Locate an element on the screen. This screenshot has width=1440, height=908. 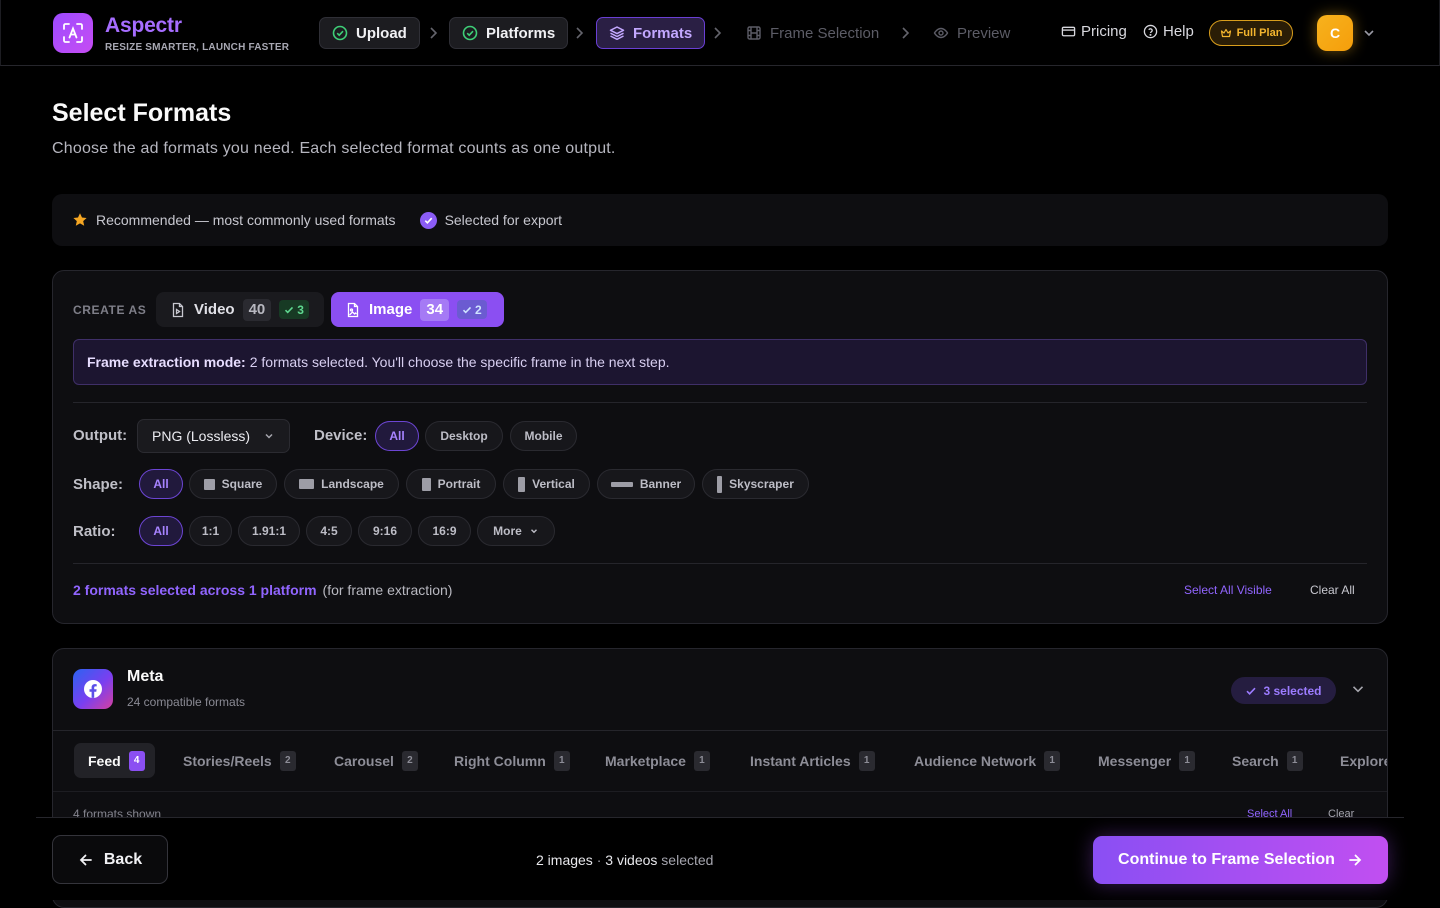
step-label: Formats is located at coordinates (663, 33).